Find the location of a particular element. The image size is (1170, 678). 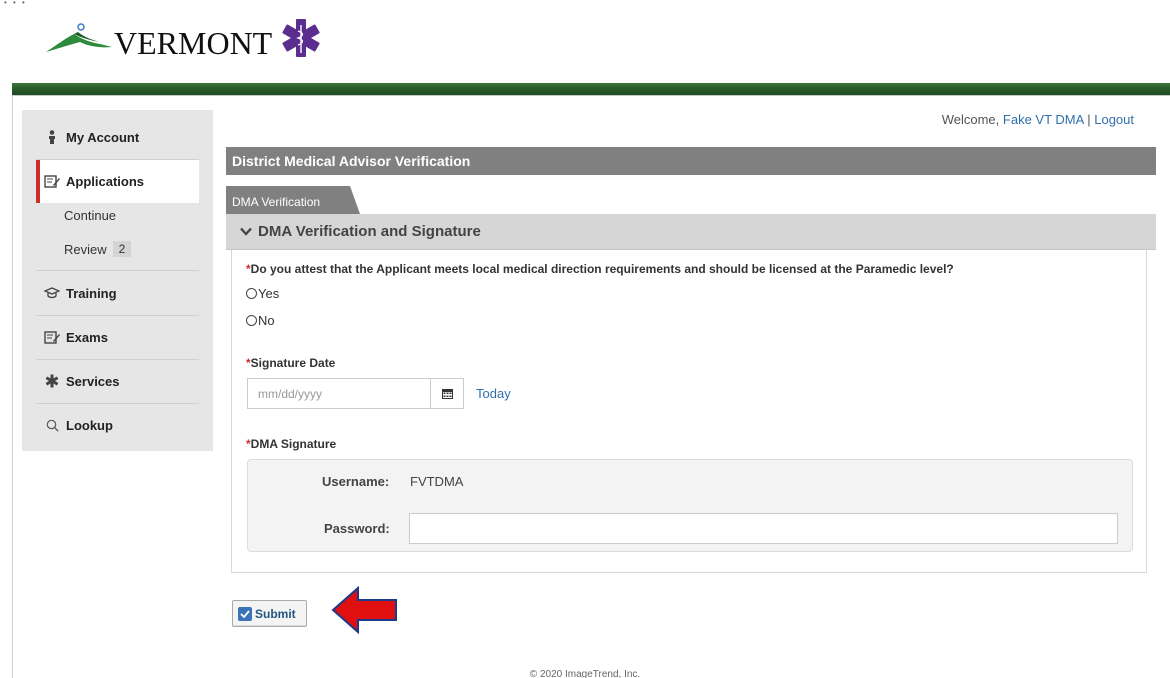

graduation-cap-icon is located at coordinates (52, 293).